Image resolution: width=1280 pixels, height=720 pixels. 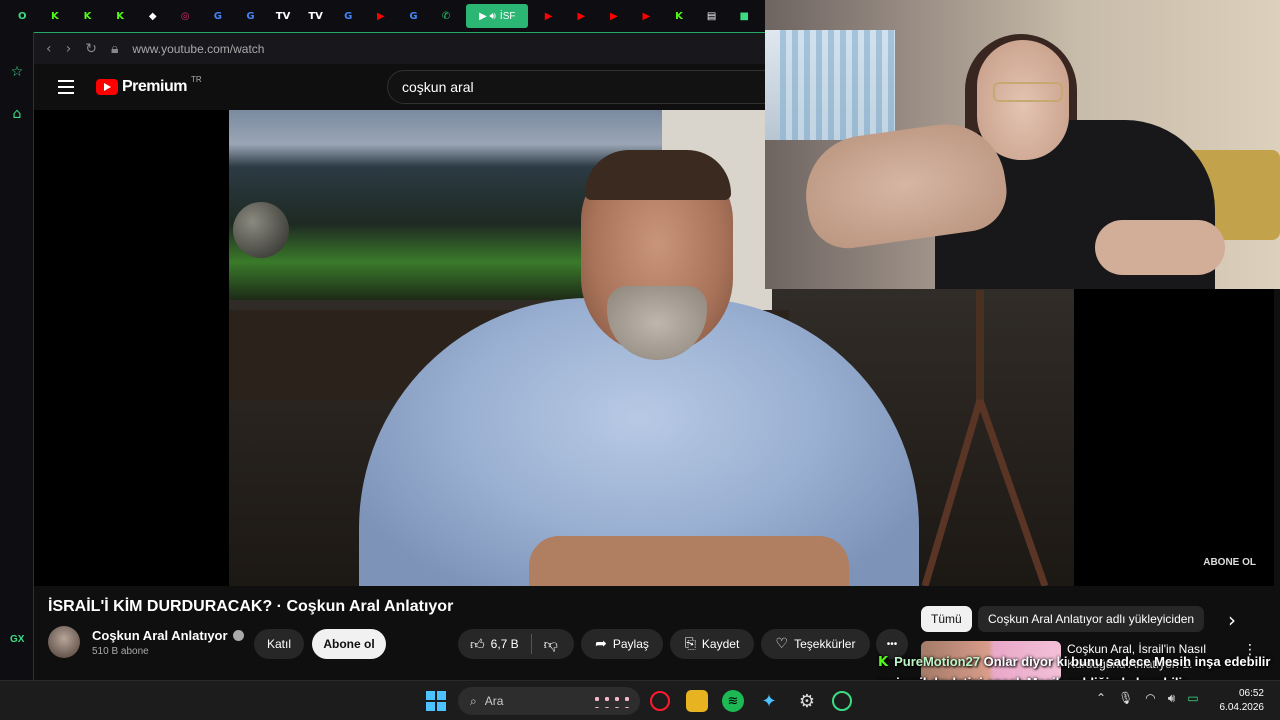 What do you see at coordinates (697, 701) in the screenshot?
I see `file-explorer-icon` at bounding box center [697, 701].